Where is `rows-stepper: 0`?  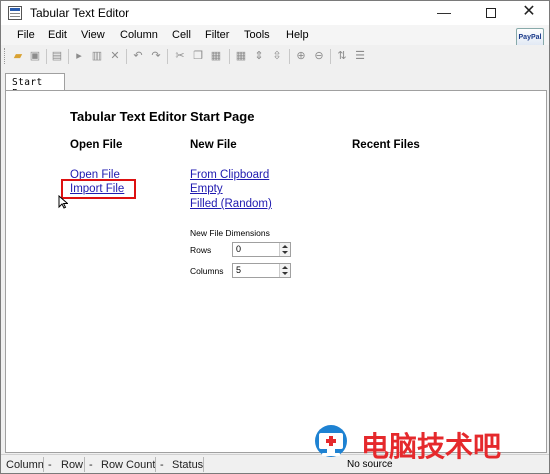 rows-stepper: 0 is located at coordinates (261, 249).